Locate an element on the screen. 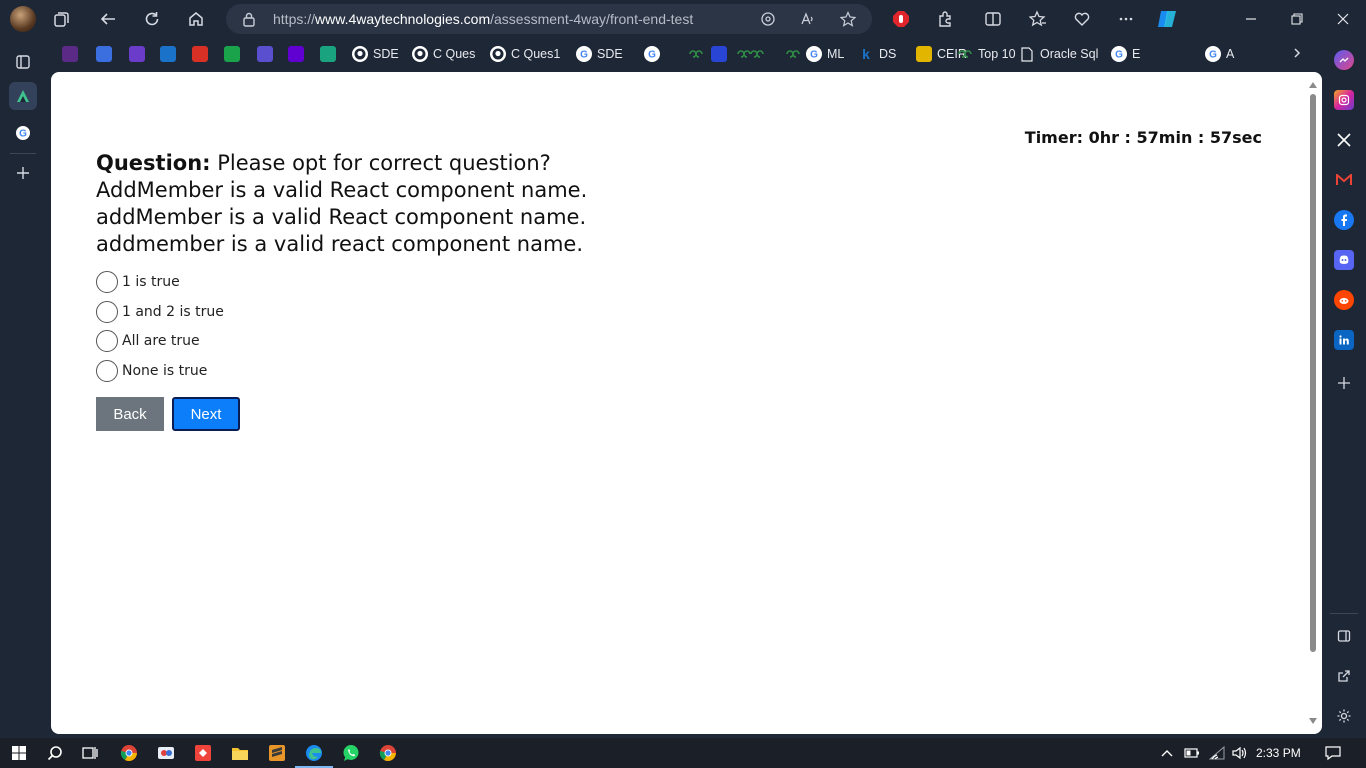 This screenshot has height=768, width=1366. to-icon is located at coordinates (137, 54).